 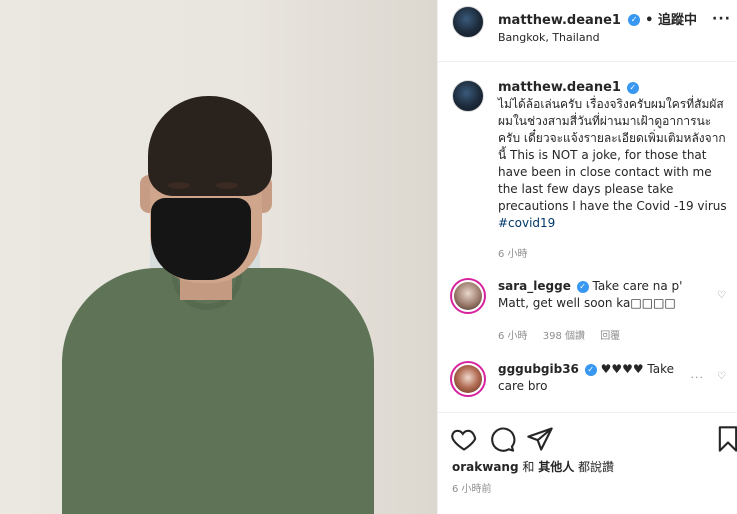 What do you see at coordinates (513, 336) in the screenshot?
I see `comment-time: 6 小時` at bounding box center [513, 336].